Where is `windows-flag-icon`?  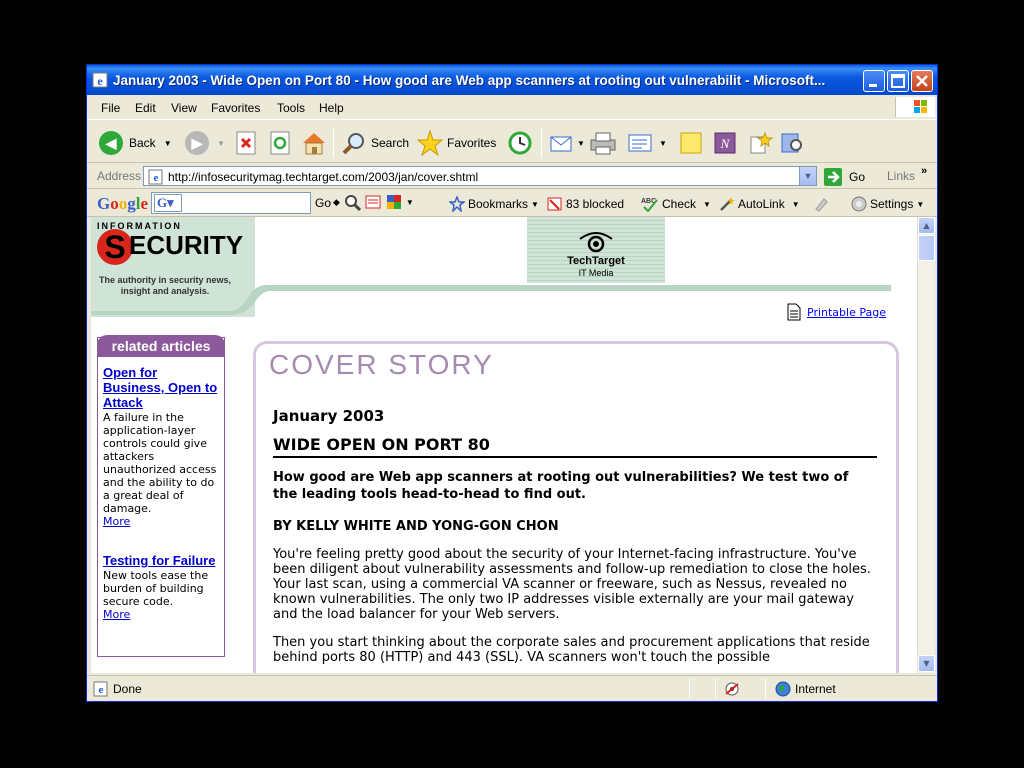 windows-flag-icon is located at coordinates (920, 106).